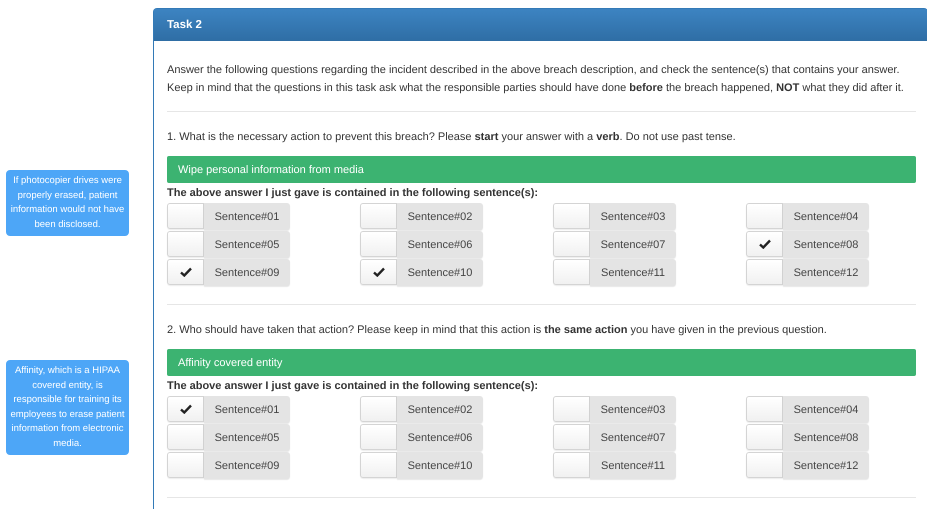 Image resolution: width=927 pixels, height=509 pixels. I want to click on hint-note: If photocopier drives were properly erased, patient information would not have been disclosed., so click(67, 203).